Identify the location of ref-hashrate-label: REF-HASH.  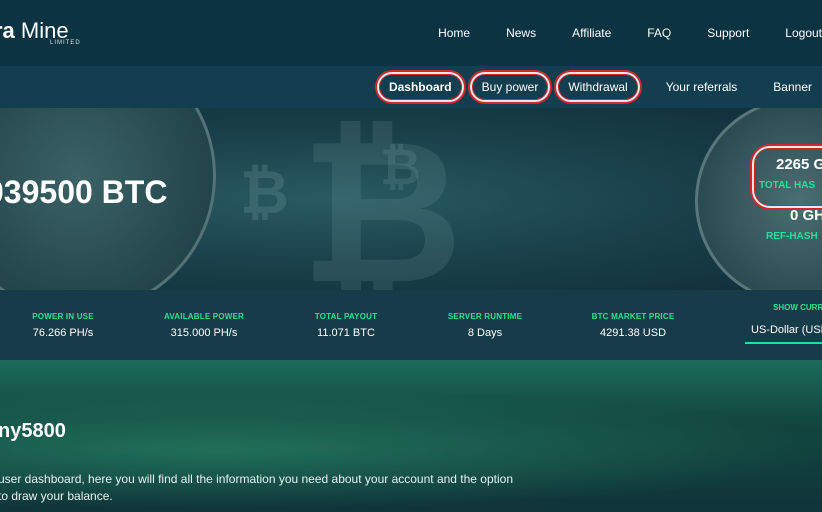
(792, 236).